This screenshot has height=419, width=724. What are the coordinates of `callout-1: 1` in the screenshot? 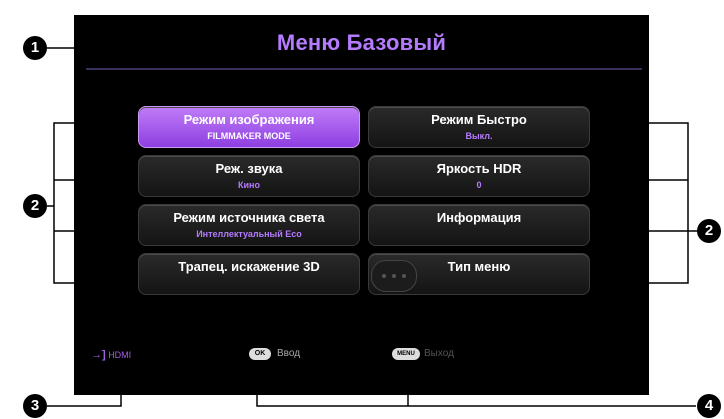 It's located at (35, 48).